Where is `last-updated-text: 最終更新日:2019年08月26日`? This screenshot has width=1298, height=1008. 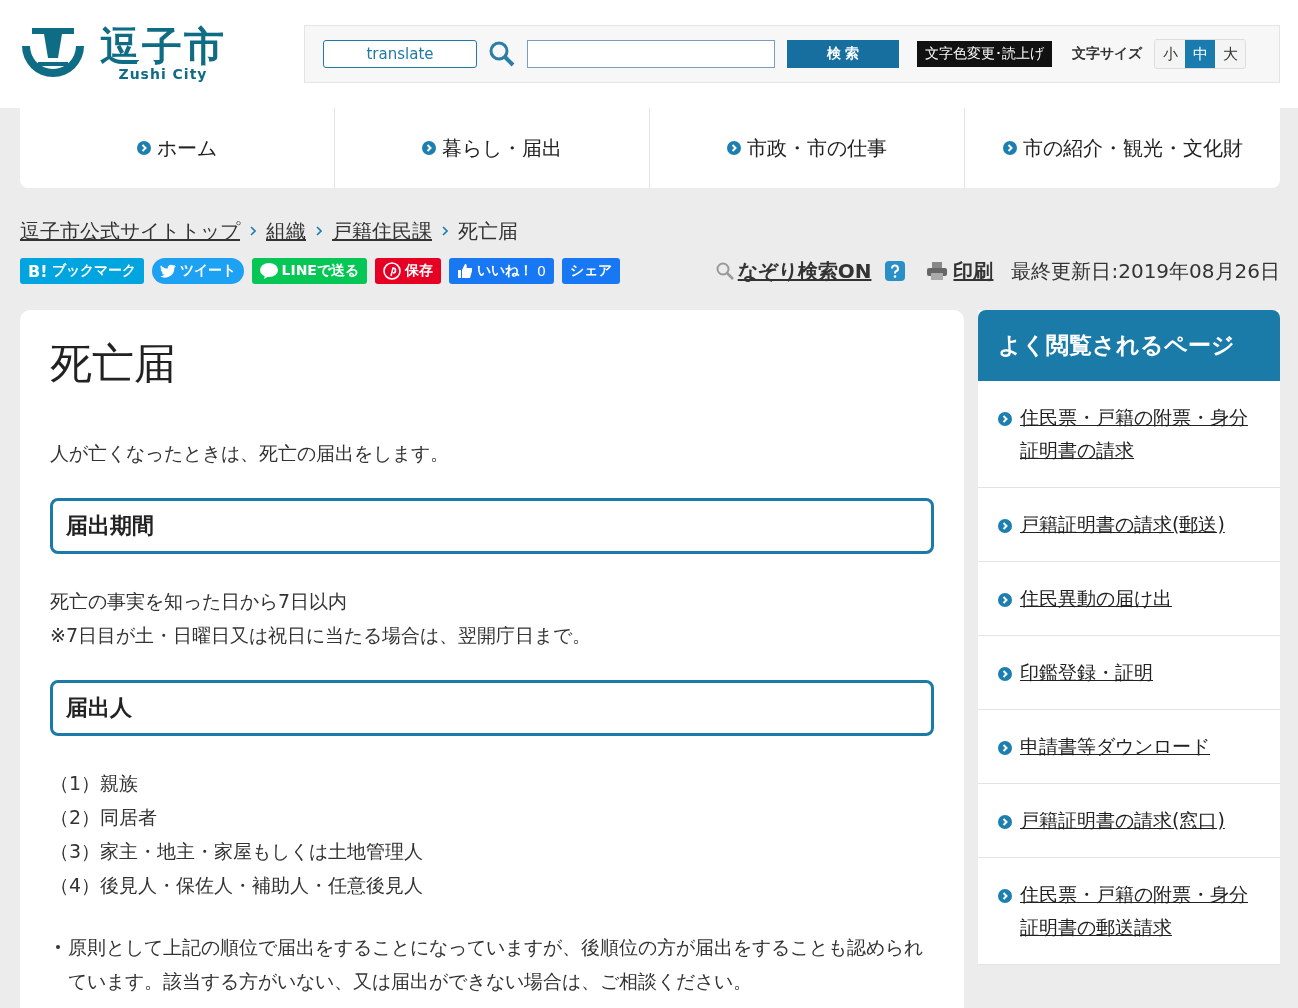 last-updated-text: 最終更新日:2019年08月26日 is located at coordinates (1145, 271).